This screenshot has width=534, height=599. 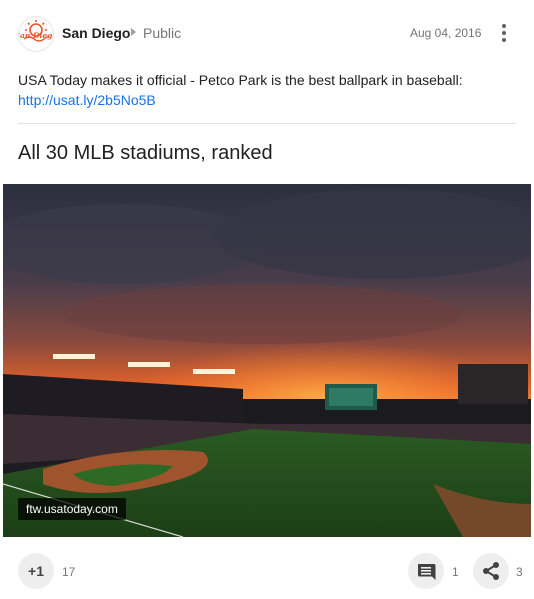 What do you see at coordinates (145, 153) in the screenshot?
I see `link-headline: All 30 MLB stadiums, ranked` at bounding box center [145, 153].